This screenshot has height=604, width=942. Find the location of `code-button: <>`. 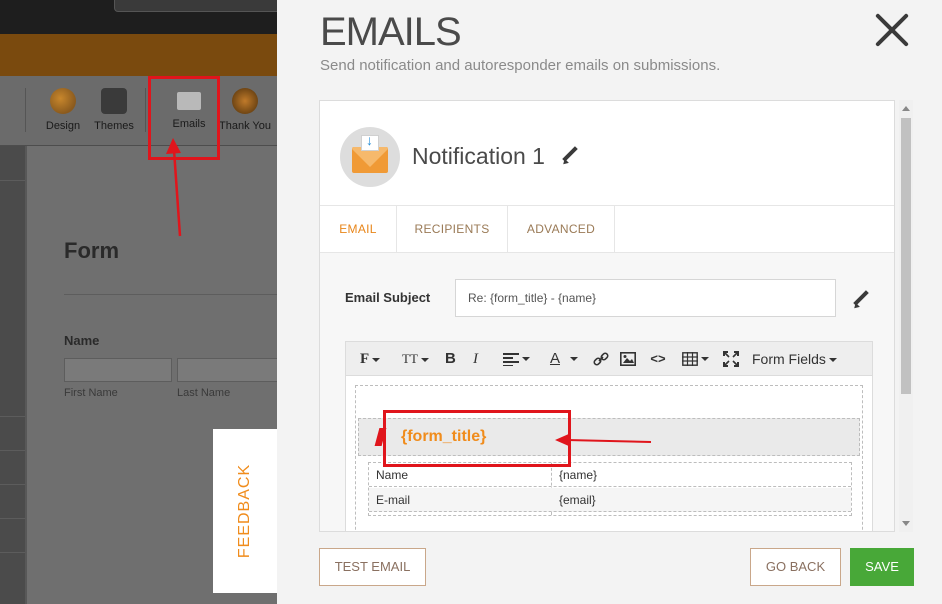

code-button: <> is located at coordinates (658, 359).